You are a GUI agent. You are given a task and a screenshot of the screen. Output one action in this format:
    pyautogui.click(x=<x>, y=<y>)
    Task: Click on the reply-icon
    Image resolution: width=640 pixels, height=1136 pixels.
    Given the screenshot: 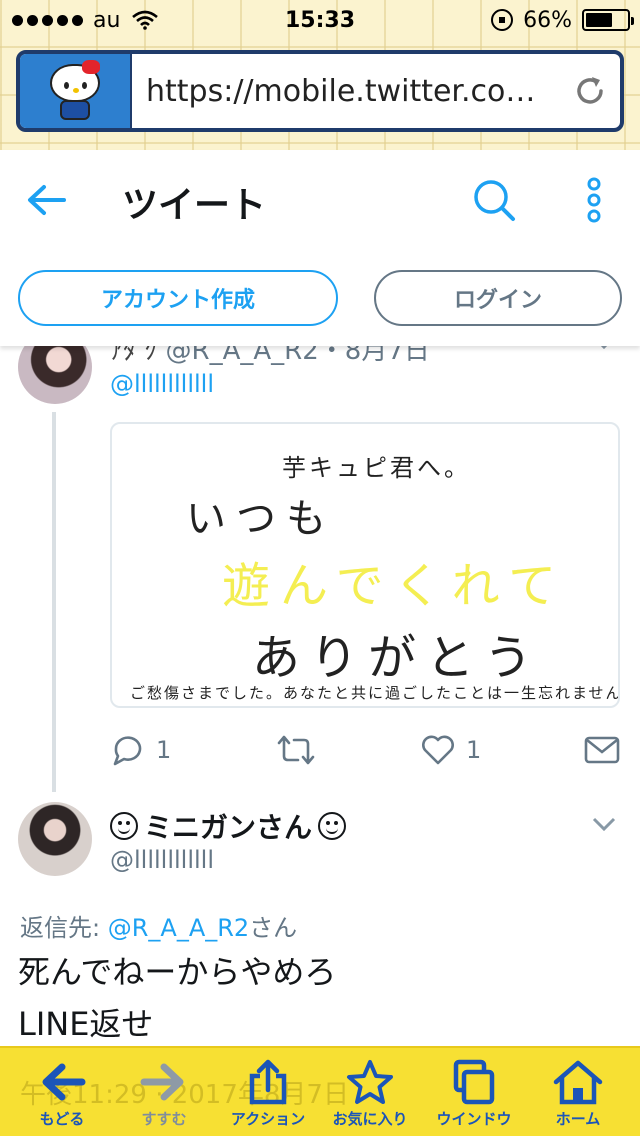 What is the action you would take?
    pyautogui.click(x=127, y=751)
    